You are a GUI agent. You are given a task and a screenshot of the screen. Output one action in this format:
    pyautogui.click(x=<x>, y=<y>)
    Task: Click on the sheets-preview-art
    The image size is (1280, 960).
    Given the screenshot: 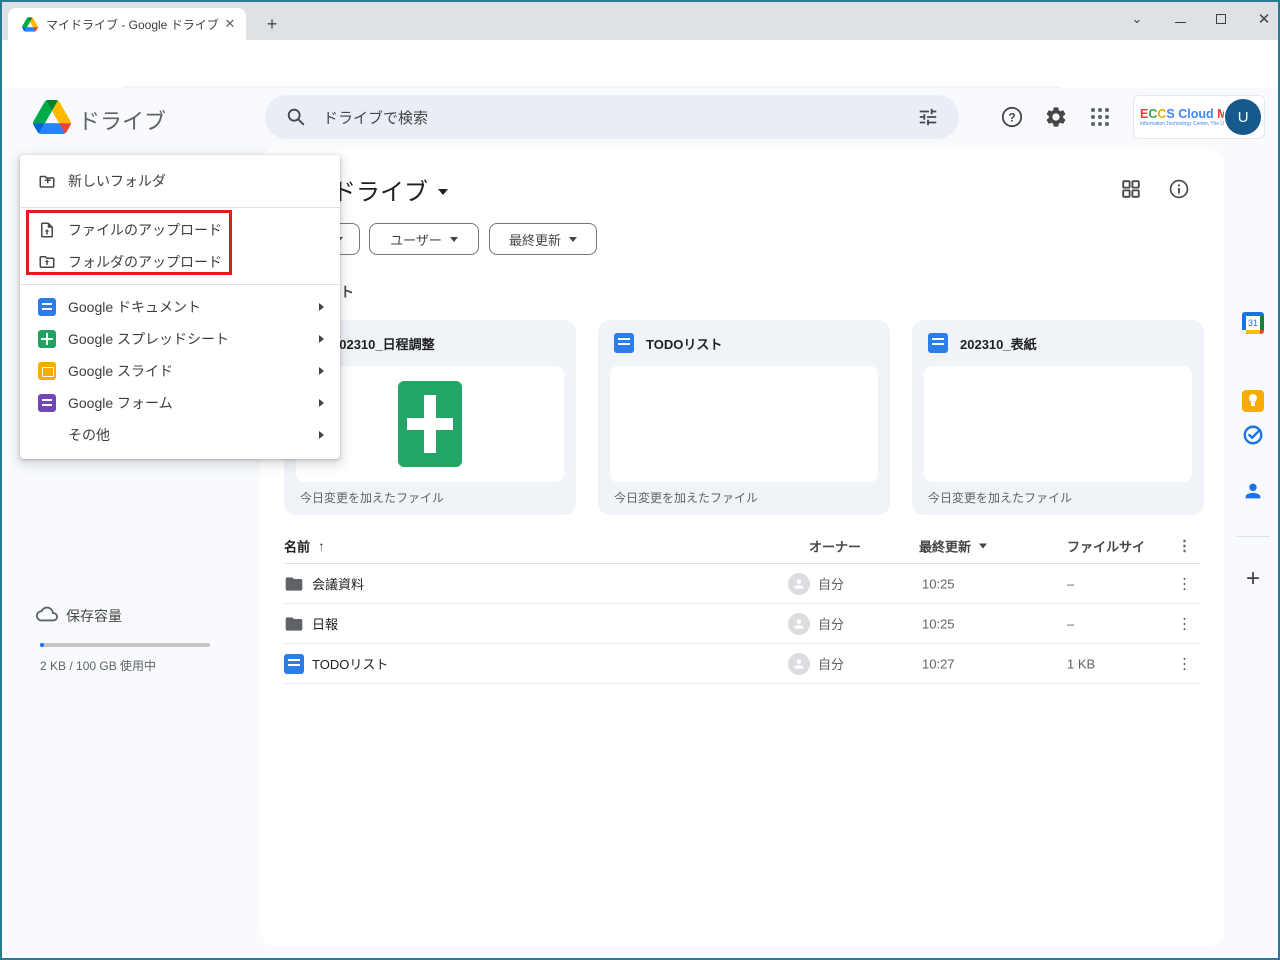 What is the action you would take?
    pyautogui.click(x=430, y=424)
    